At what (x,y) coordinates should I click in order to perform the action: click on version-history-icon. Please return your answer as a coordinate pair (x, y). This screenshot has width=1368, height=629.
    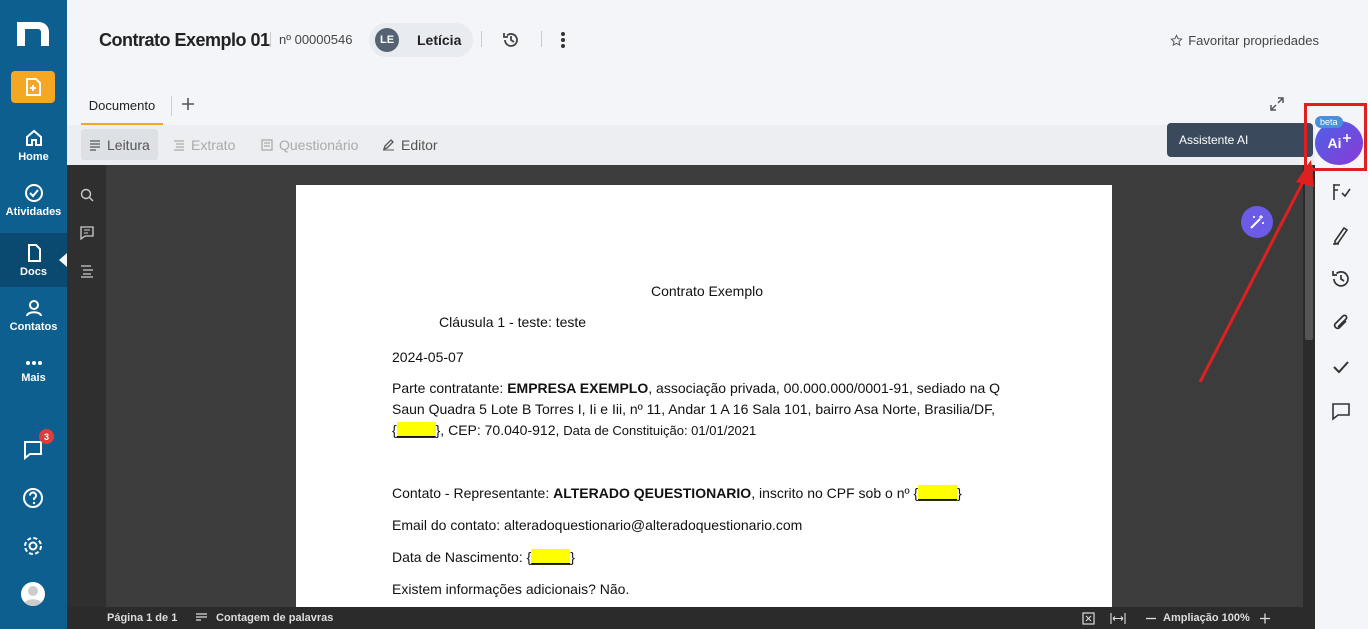
    Looking at the image, I should click on (1341, 279).